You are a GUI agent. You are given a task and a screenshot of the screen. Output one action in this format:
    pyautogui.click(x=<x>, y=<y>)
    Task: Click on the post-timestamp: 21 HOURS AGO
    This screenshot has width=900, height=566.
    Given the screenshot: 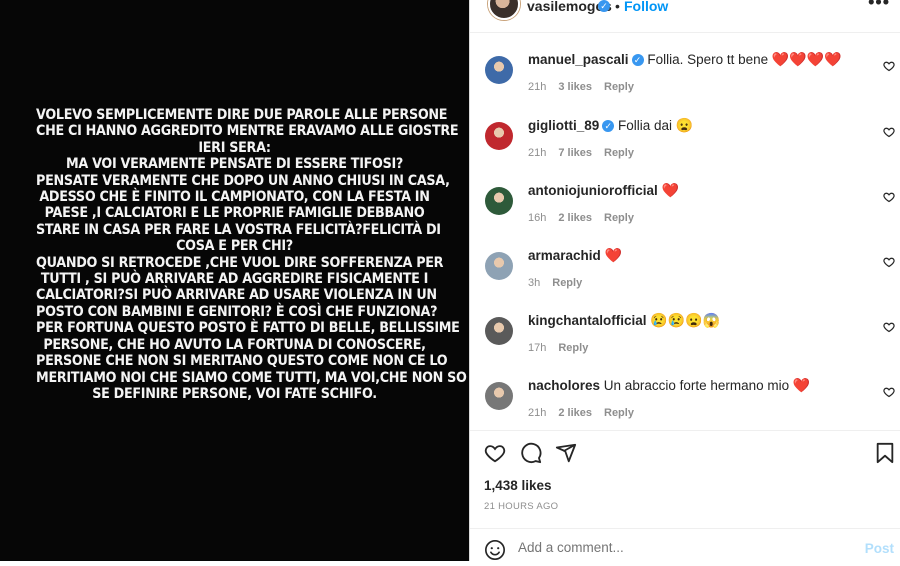 What is the action you would take?
    pyautogui.click(x=521, y=506)
    